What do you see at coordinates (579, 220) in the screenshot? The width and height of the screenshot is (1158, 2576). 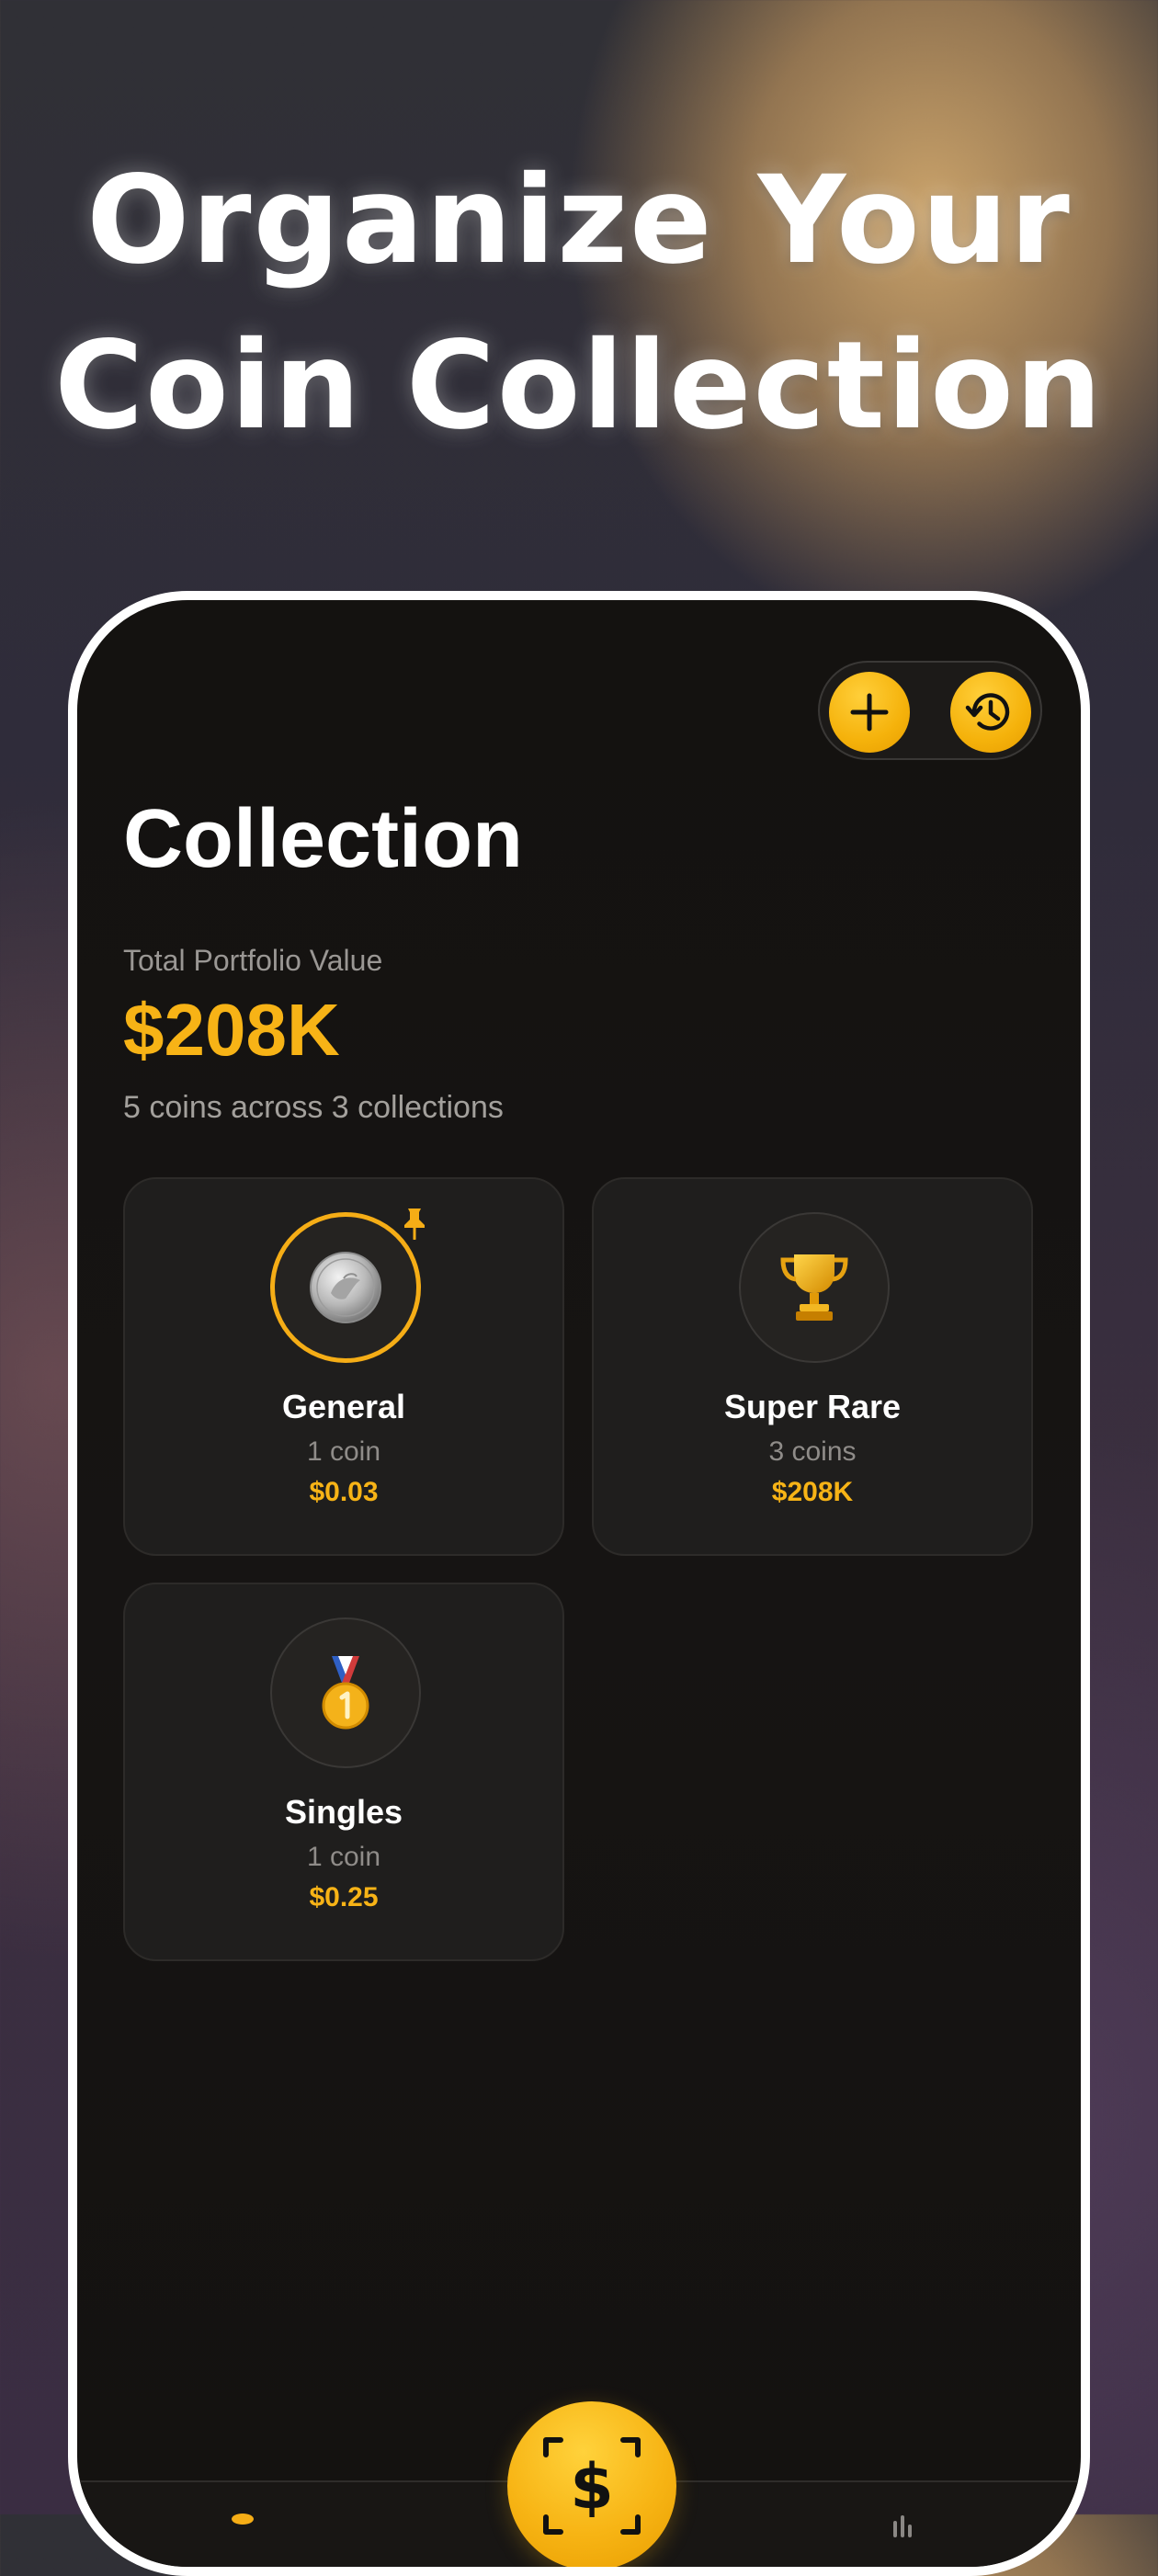 I see `headline-line-1: Organize Your` at bounding box center [579, 220].